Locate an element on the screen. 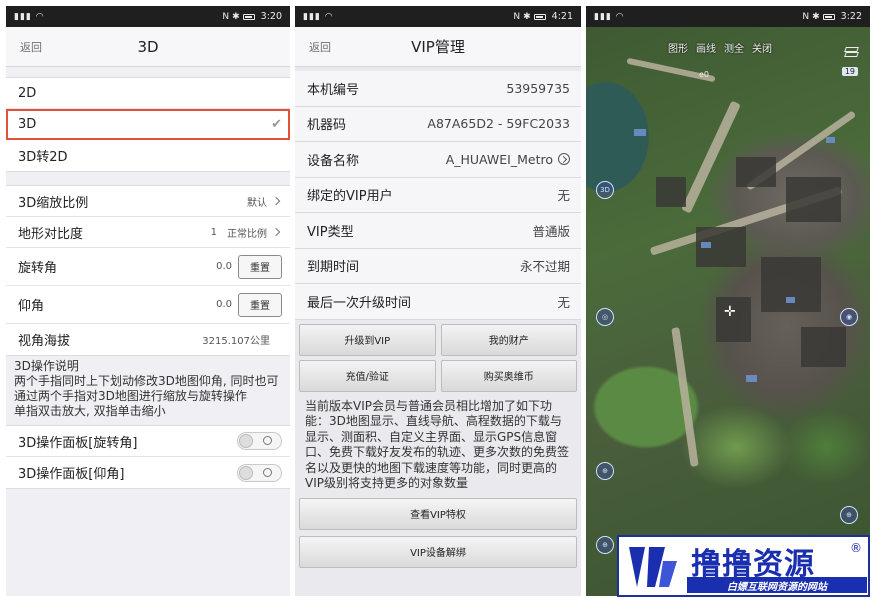 The height and width of the screenshot is (600, 875). vip-unbind-button: VIP设备解绑 is located at coordinates (438, 551).